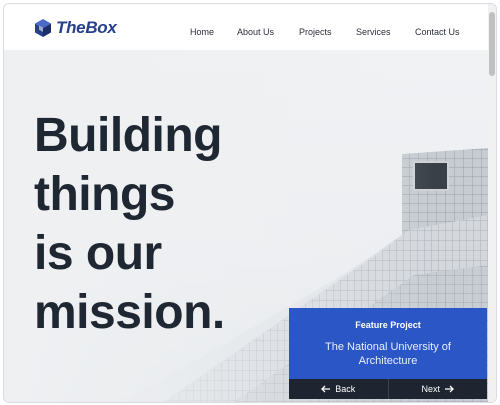  Describe the element at coordinates (86, 27) in the screenshot. I see `brand-name: TheBox` at that location.